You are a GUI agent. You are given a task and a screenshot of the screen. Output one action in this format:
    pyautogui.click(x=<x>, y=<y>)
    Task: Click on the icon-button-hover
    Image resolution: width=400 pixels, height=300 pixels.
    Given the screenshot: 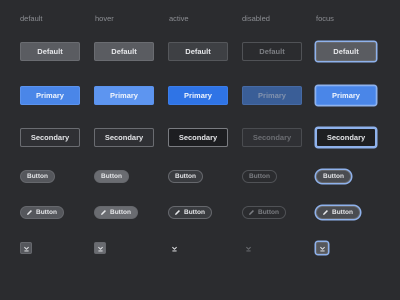 What is the action you would take?
    pyautogui.click(x=100, y=248)
    